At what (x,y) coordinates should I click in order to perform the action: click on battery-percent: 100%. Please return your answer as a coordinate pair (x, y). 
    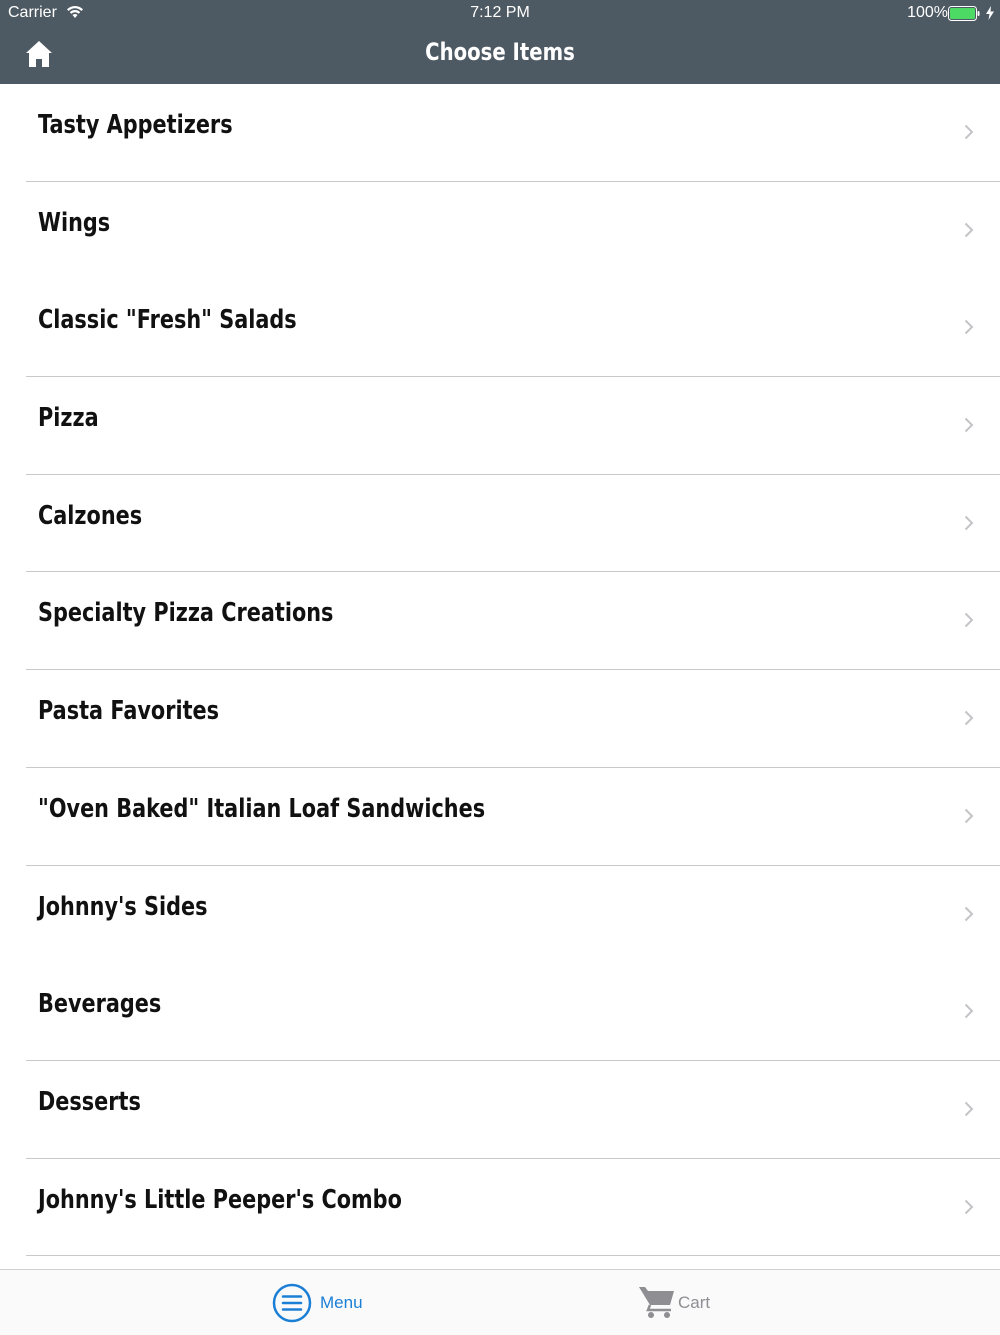
    Looking at the image, I should click on (927, 12).